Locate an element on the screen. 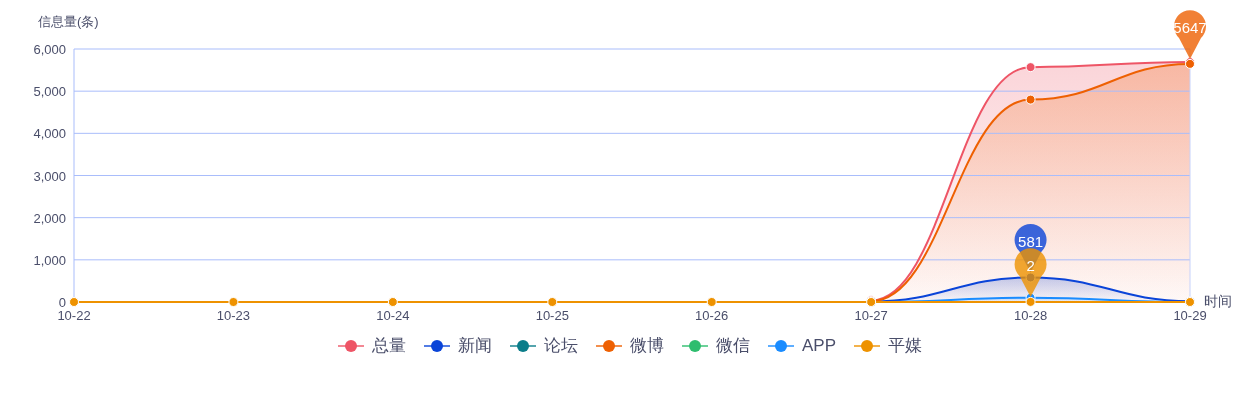 This screenshot has height=400, width=1260. y-tick-label: 1,000 is located at coordinates (49, 260).